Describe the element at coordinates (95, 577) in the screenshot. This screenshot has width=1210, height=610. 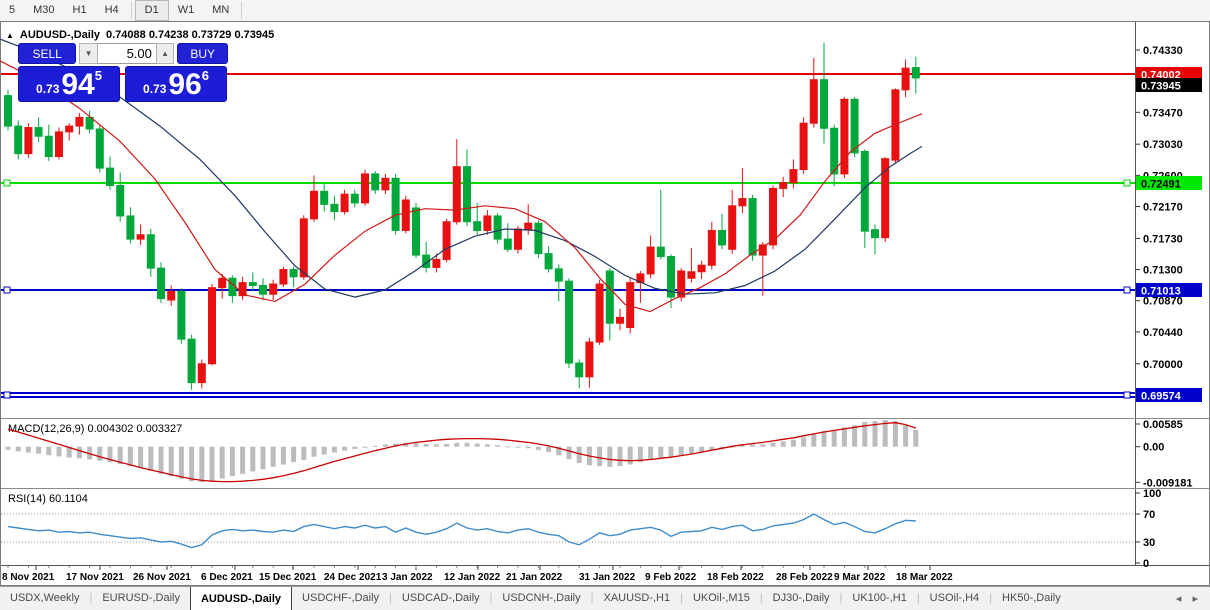
I see `date-label: 17 Nov 2021` at that location.